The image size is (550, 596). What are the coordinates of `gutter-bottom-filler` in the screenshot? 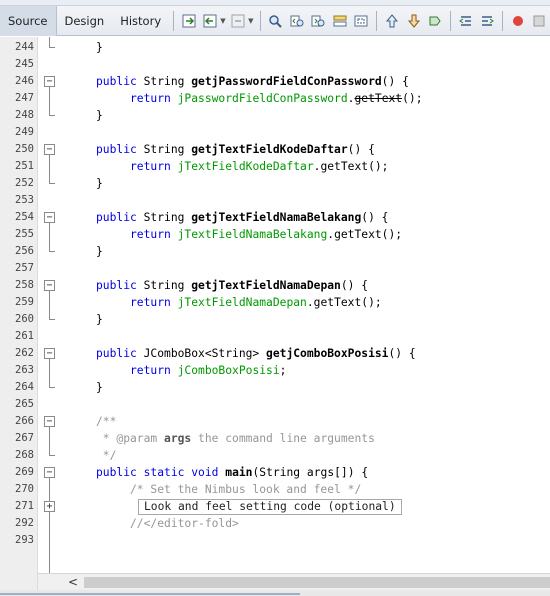 It's located at (19, 581).